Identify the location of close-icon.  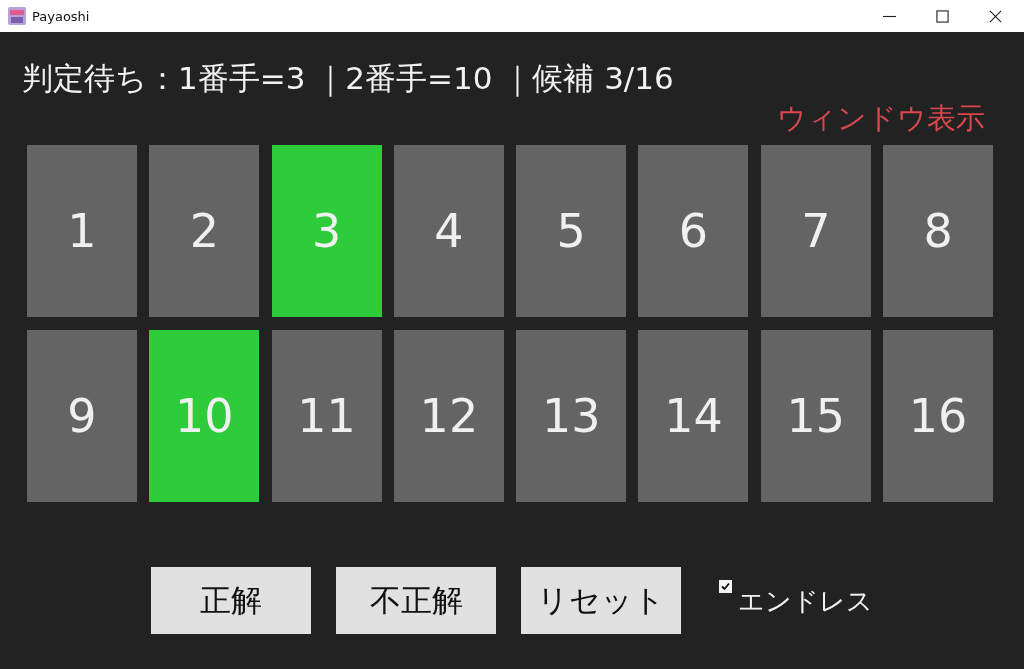
(995, 16).